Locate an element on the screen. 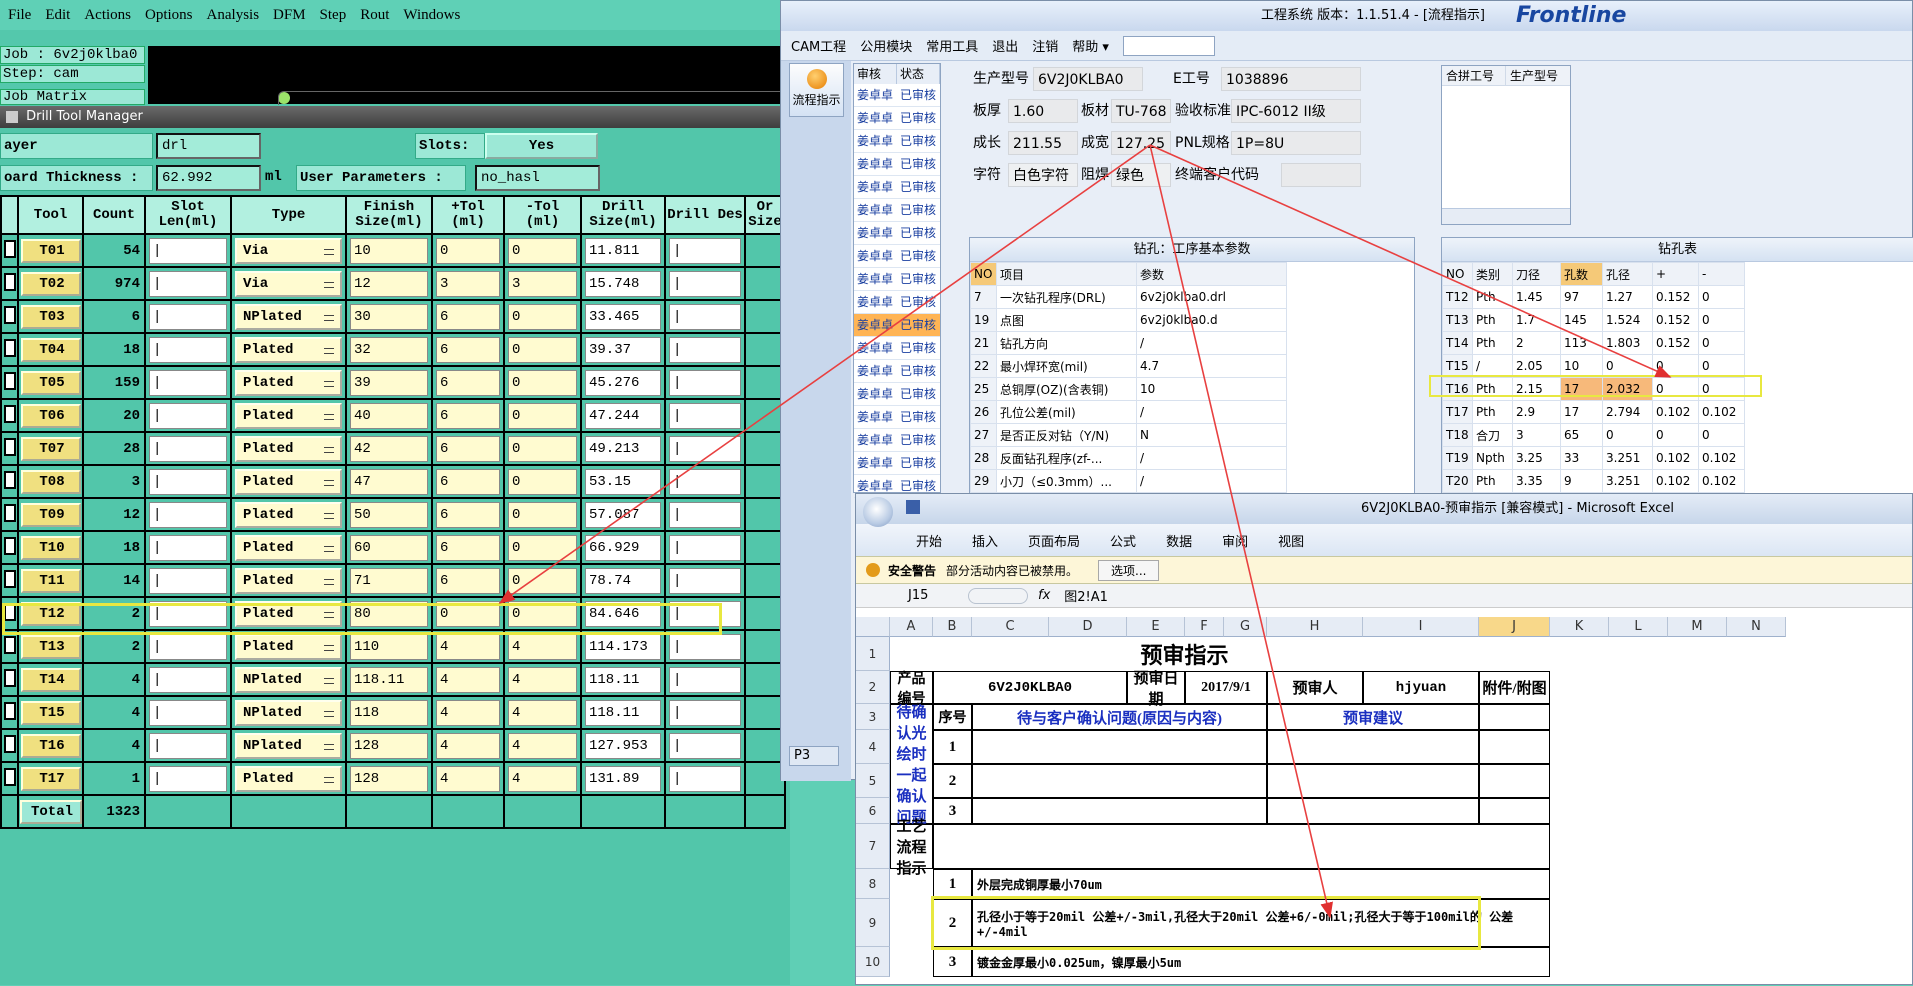  minus-tol-input: 4 is located at coordinates (542, 778).